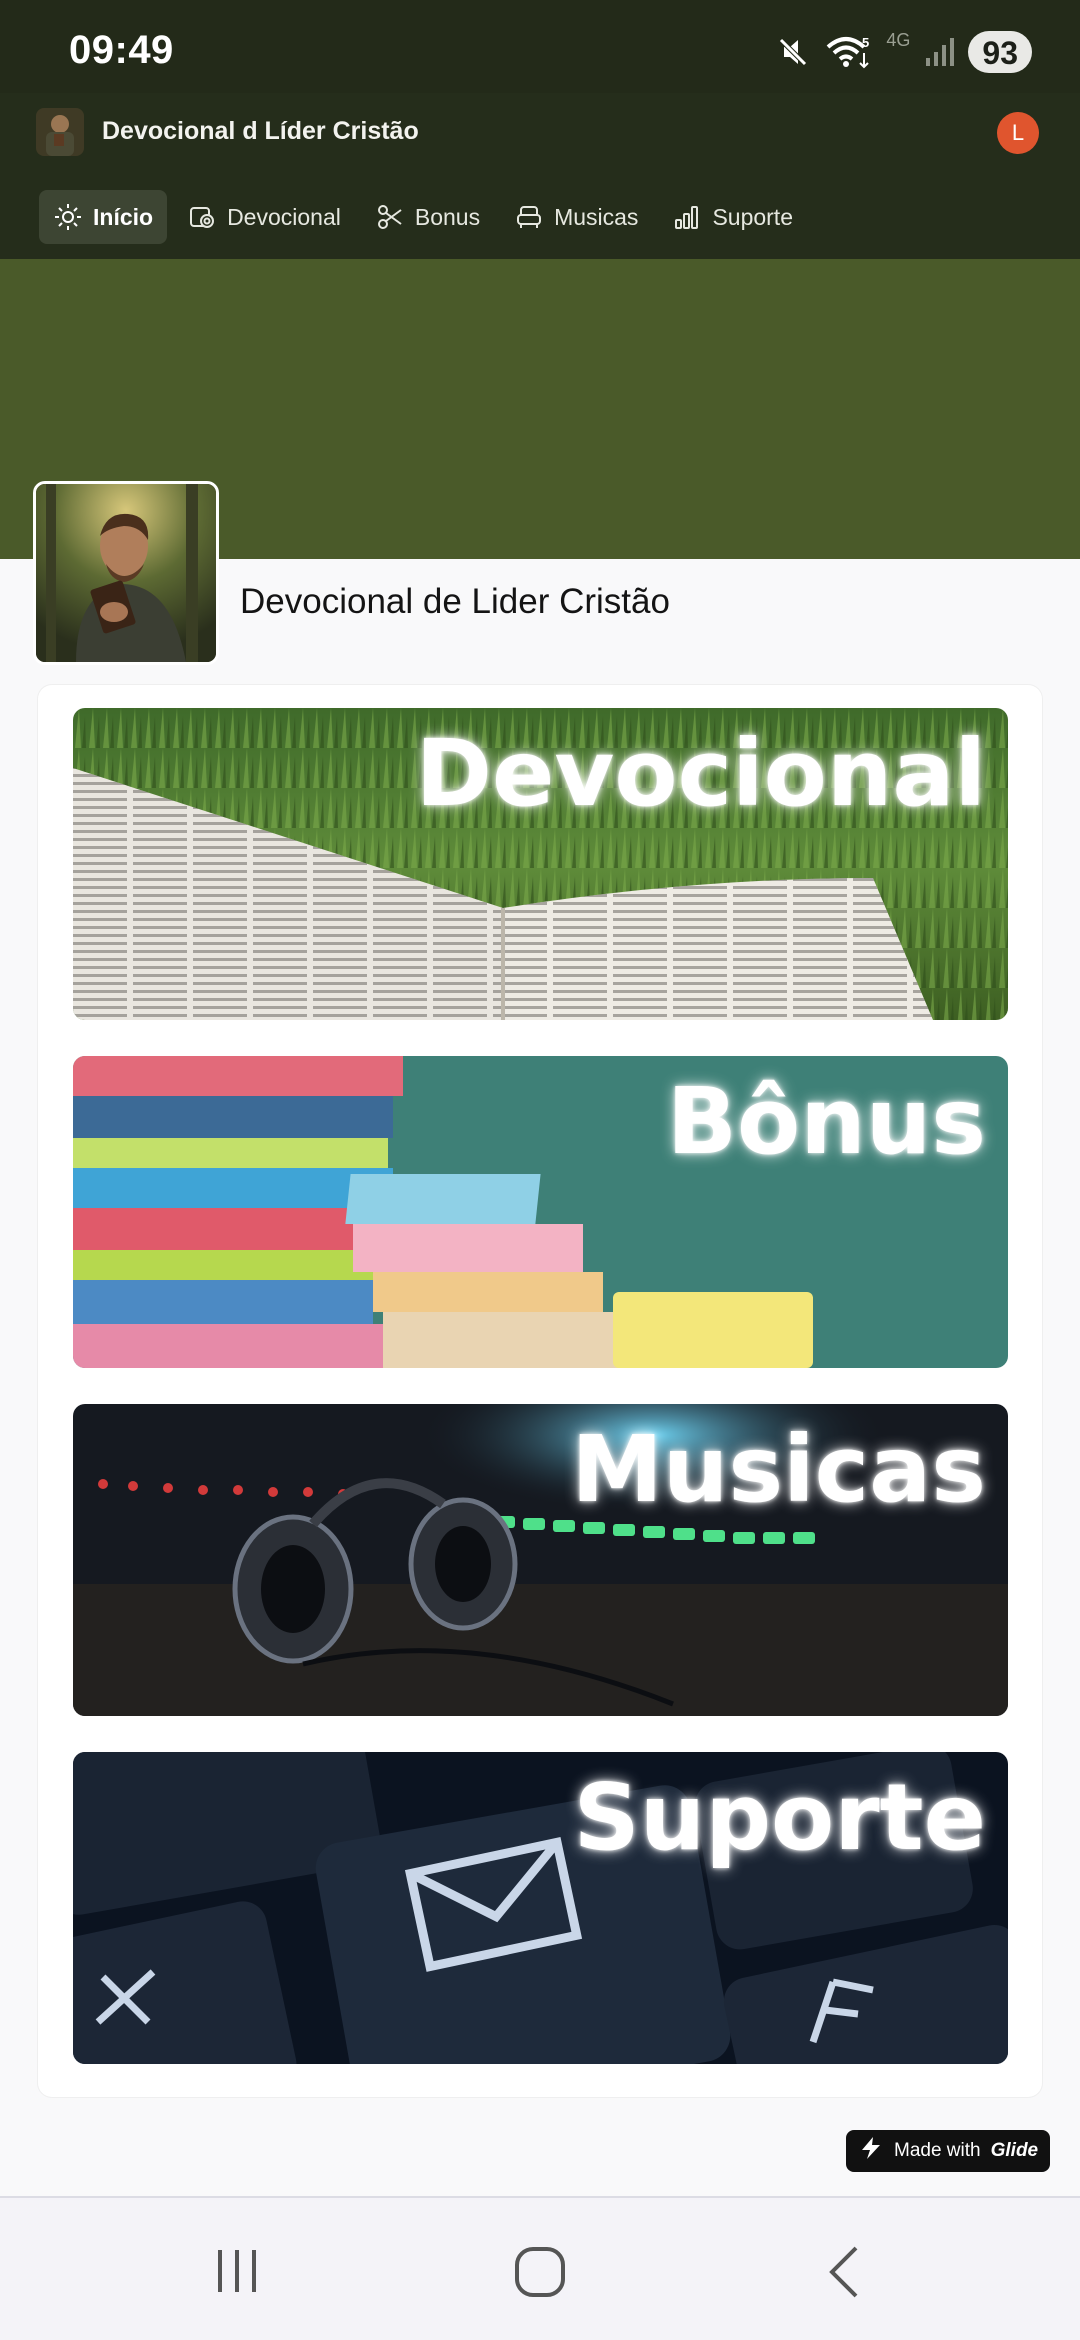 This screenshot has width=1080, height=2340. I want to click on bar-chart-icon, so click(687, 217).